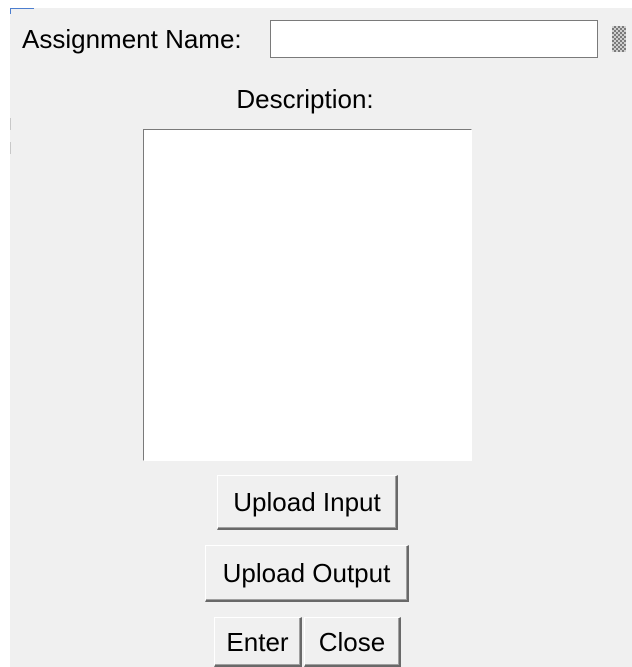 This screenshot has height=667, width=632. I want to click on assignment-name-label: Assignment Name:, so click(132, 39).